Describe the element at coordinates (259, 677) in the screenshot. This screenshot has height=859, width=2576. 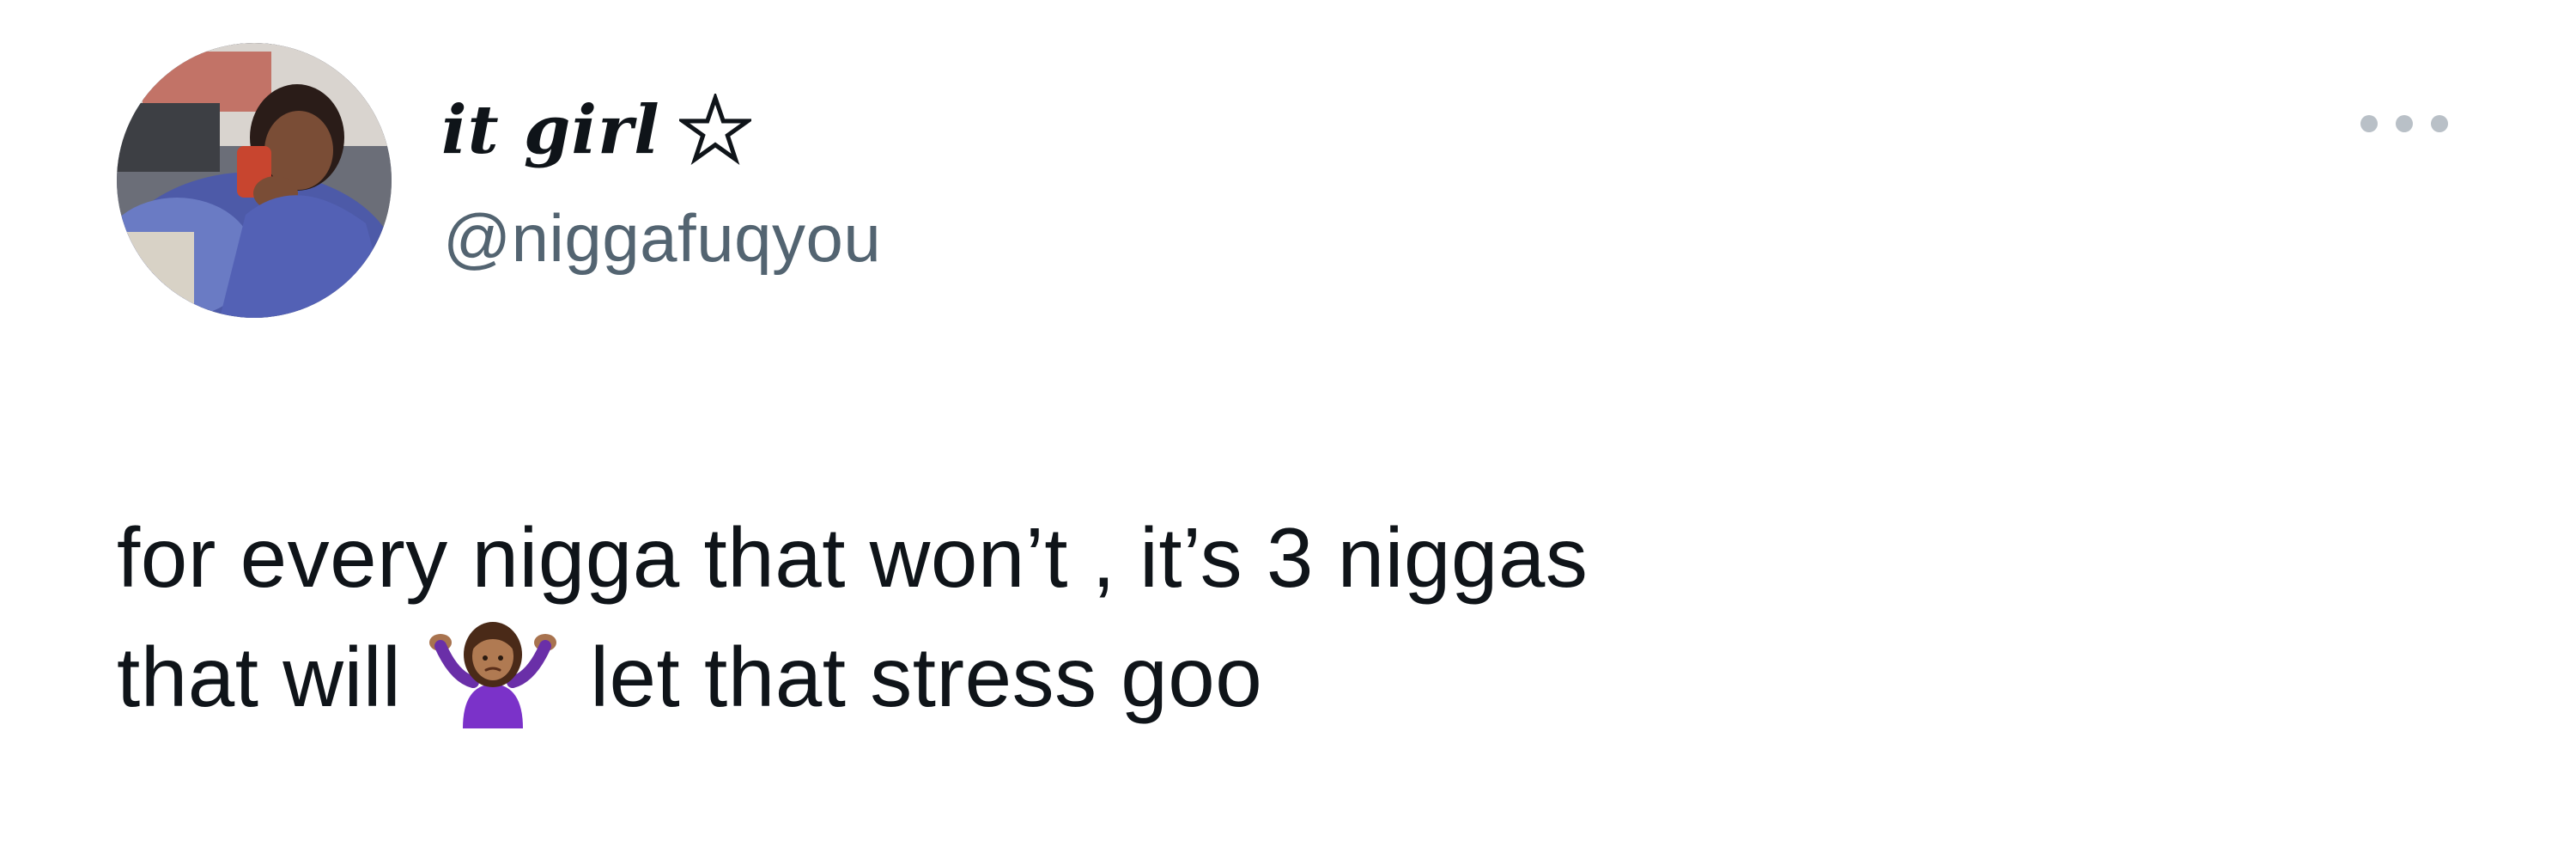
I see `tweet-text-segment: that will` at that location.